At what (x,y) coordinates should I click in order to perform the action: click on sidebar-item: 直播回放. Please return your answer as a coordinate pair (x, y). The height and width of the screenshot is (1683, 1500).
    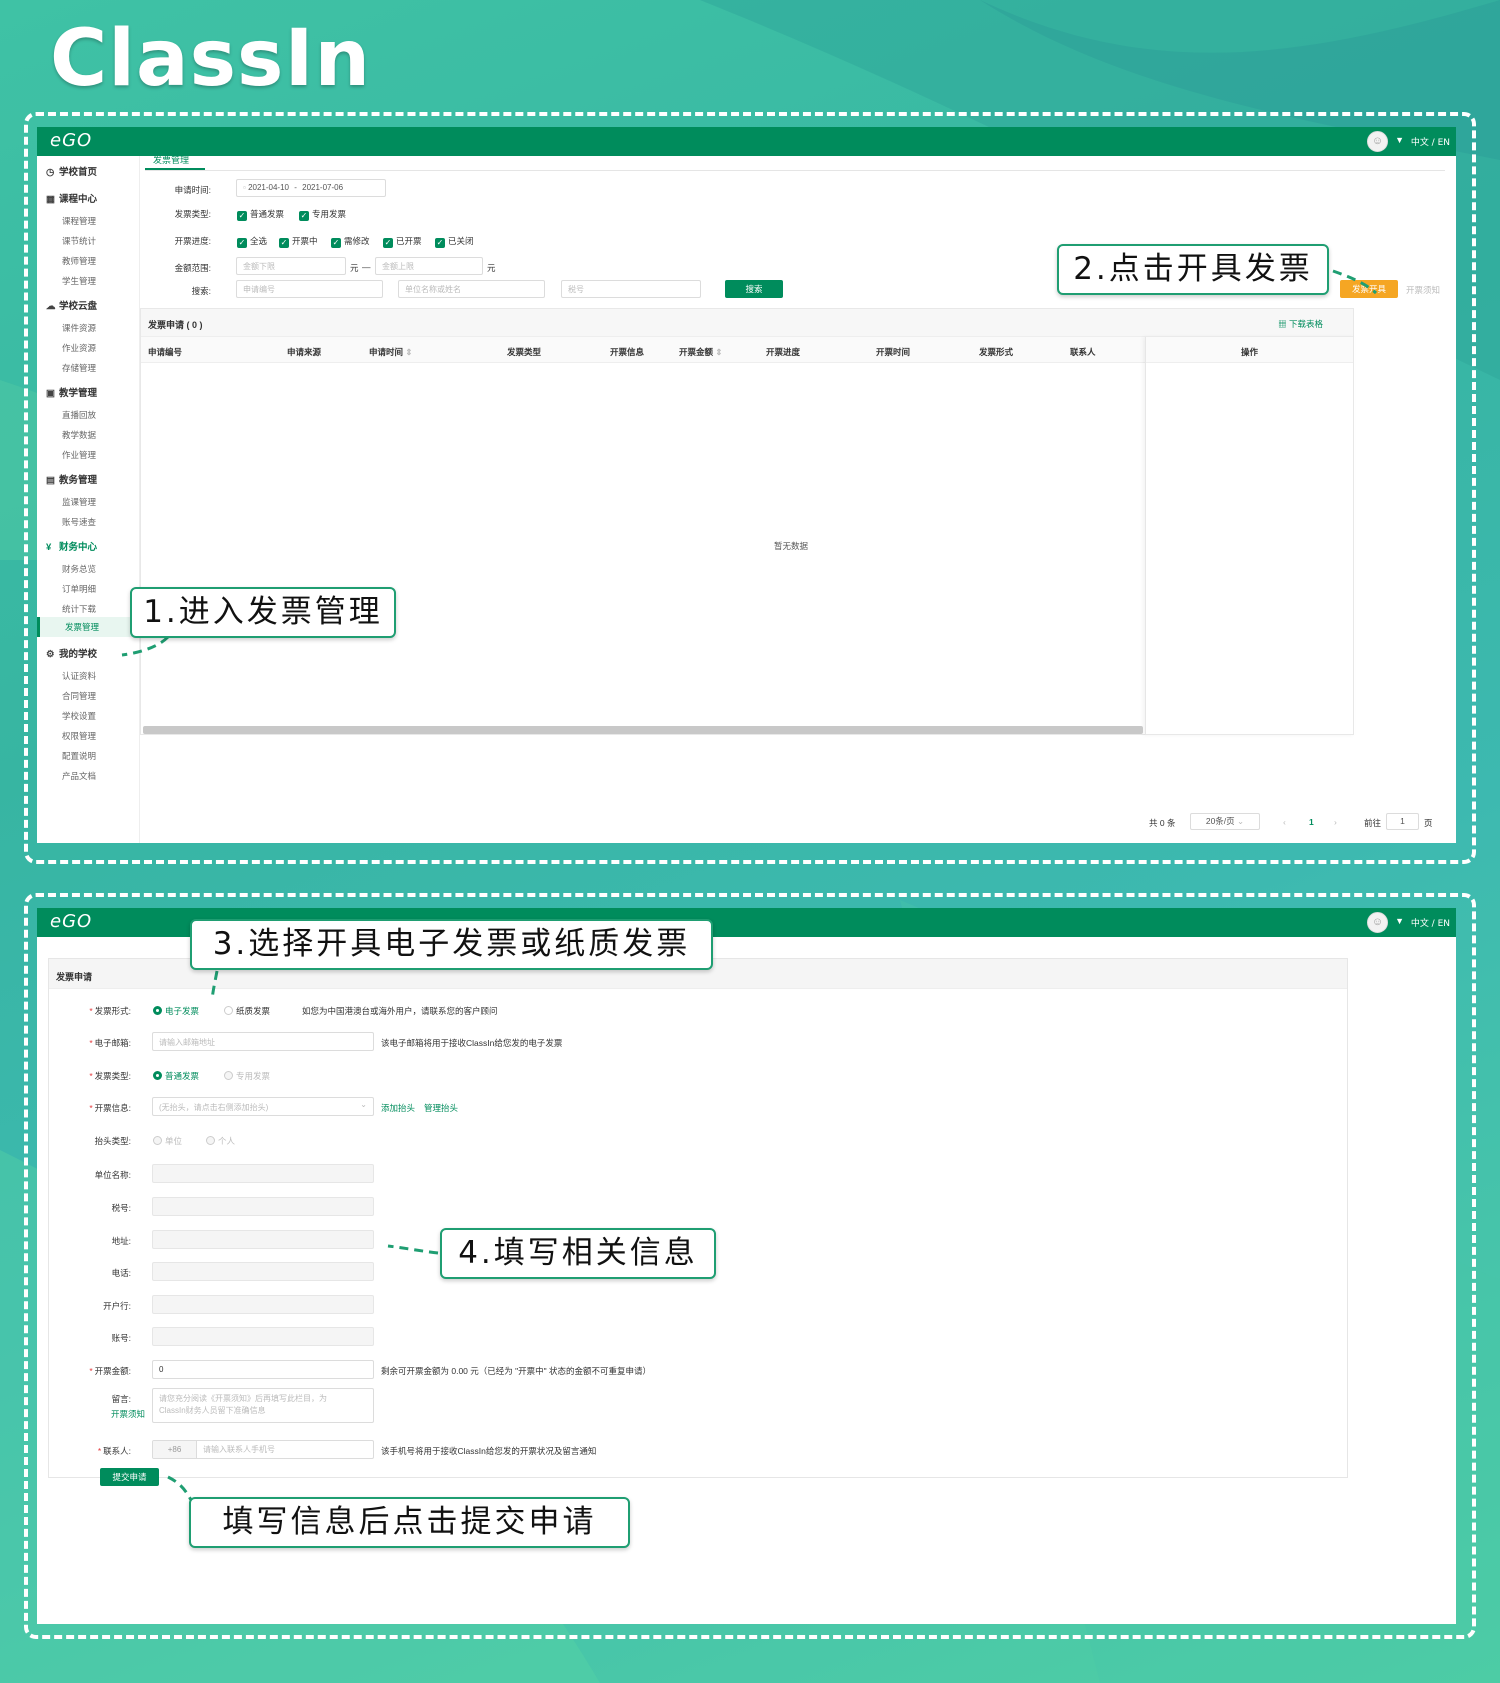
    Looking at the image, I should click on (79, 415).